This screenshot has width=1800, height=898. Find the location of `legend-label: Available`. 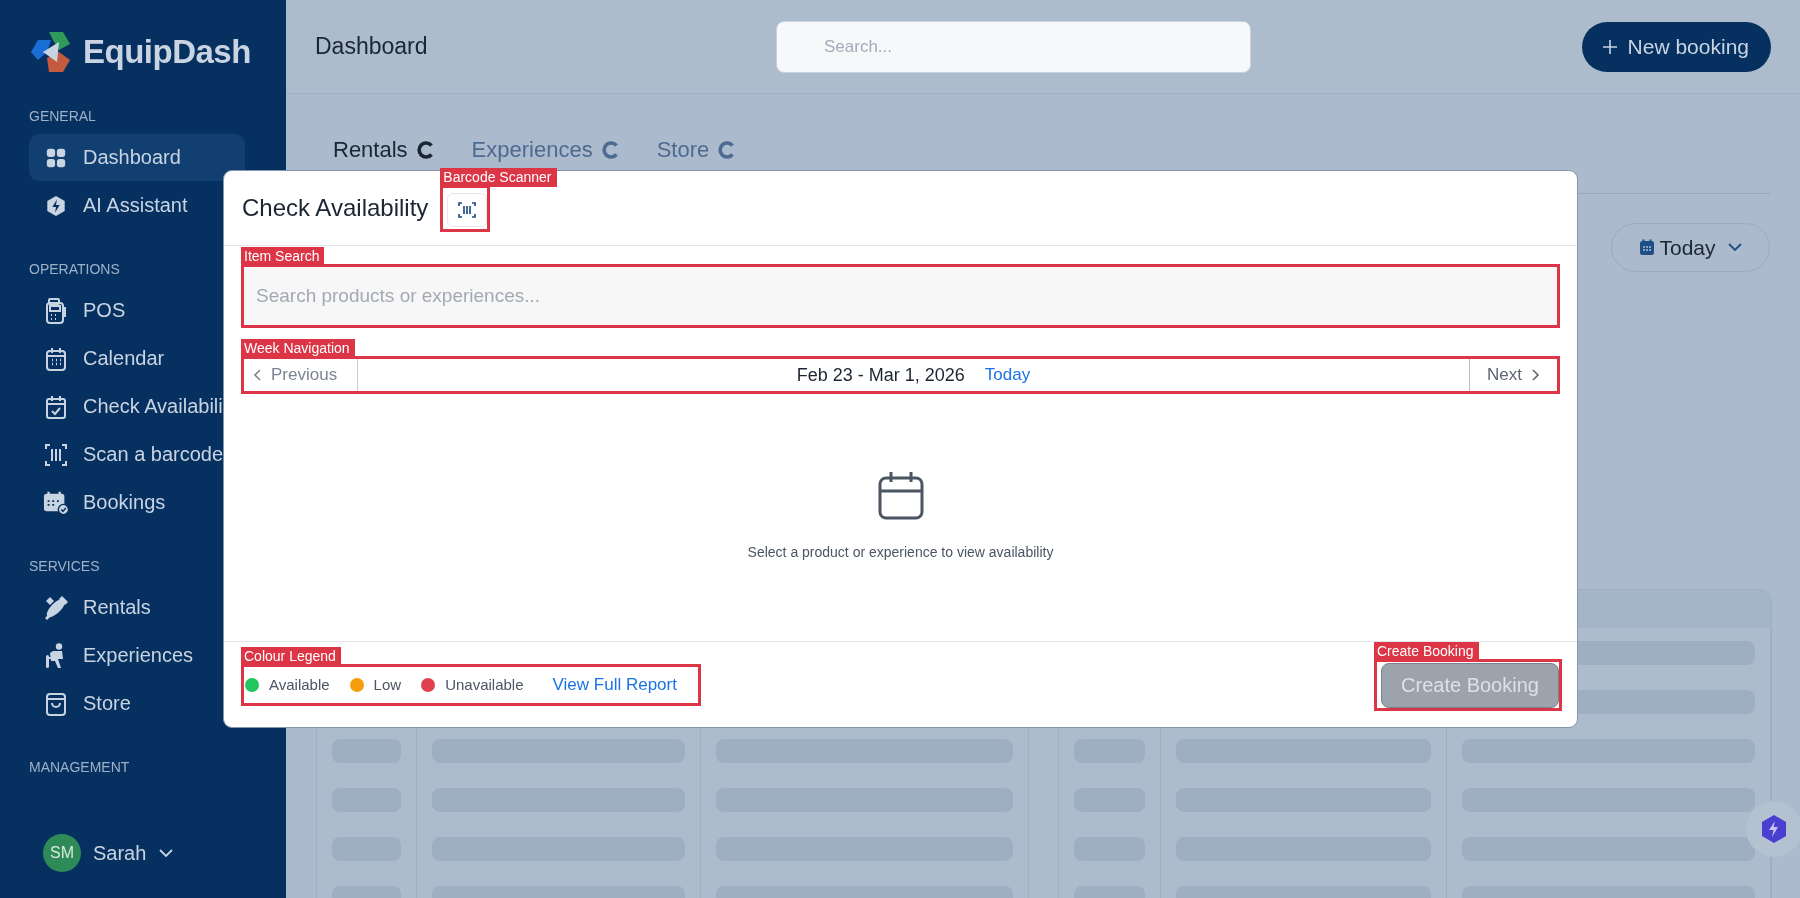

legend-label: Available is located at coordinates (299, 684).